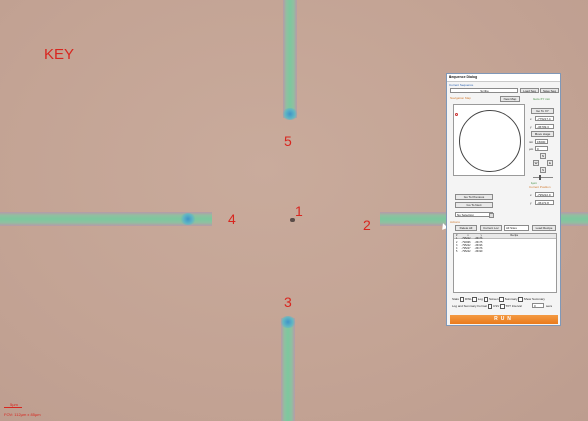 Image resolution: width=588 pixels, height=421 pixels. I want to click on jog-east-button: E, so click(550, 163).